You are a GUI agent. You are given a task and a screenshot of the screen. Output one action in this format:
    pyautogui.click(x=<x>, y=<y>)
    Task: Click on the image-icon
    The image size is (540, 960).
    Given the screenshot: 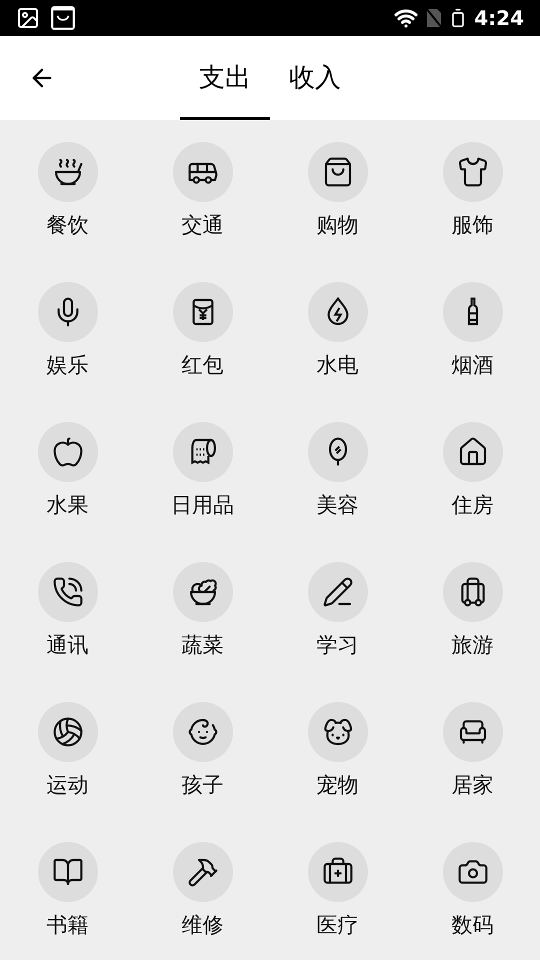 What is the action you would take?
    pyautogui.click(x=28, y=18)
    